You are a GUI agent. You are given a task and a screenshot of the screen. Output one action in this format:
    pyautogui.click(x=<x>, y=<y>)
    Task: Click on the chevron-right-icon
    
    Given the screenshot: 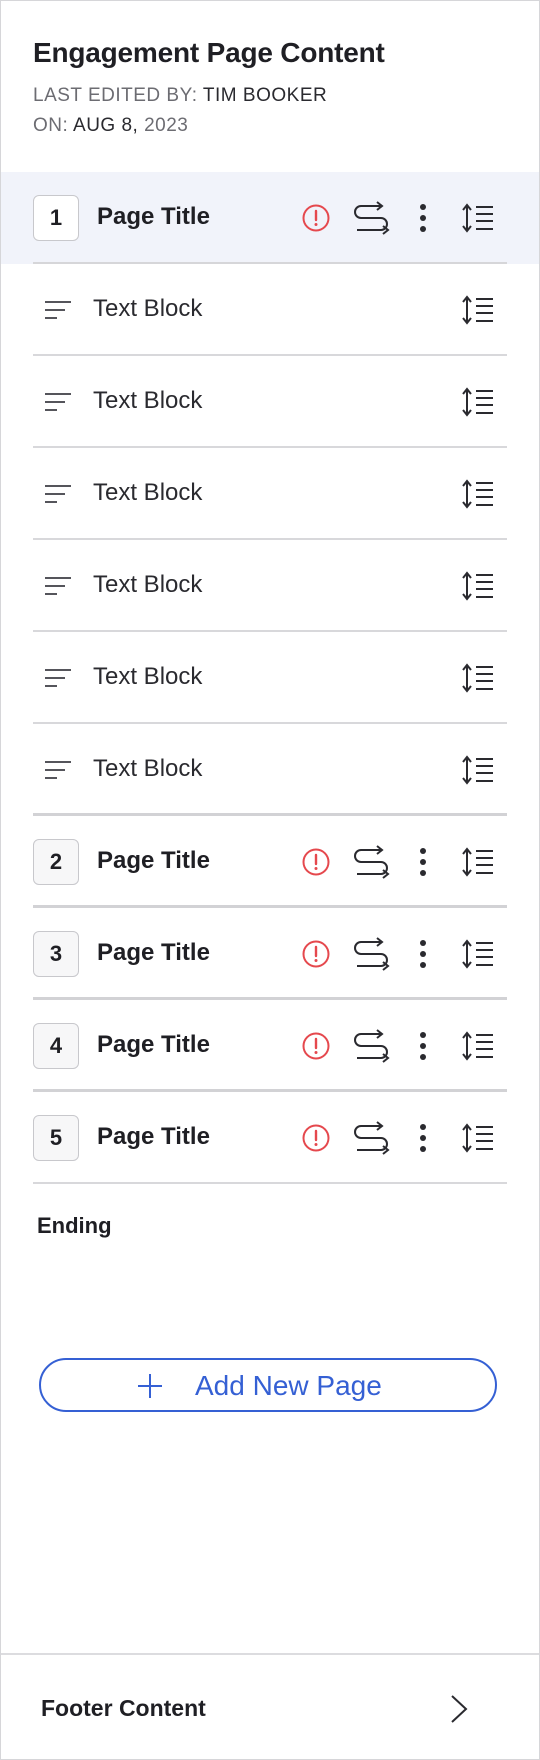 What is the action you would take?
    pyautogui.click(x=459, y=1709)
    